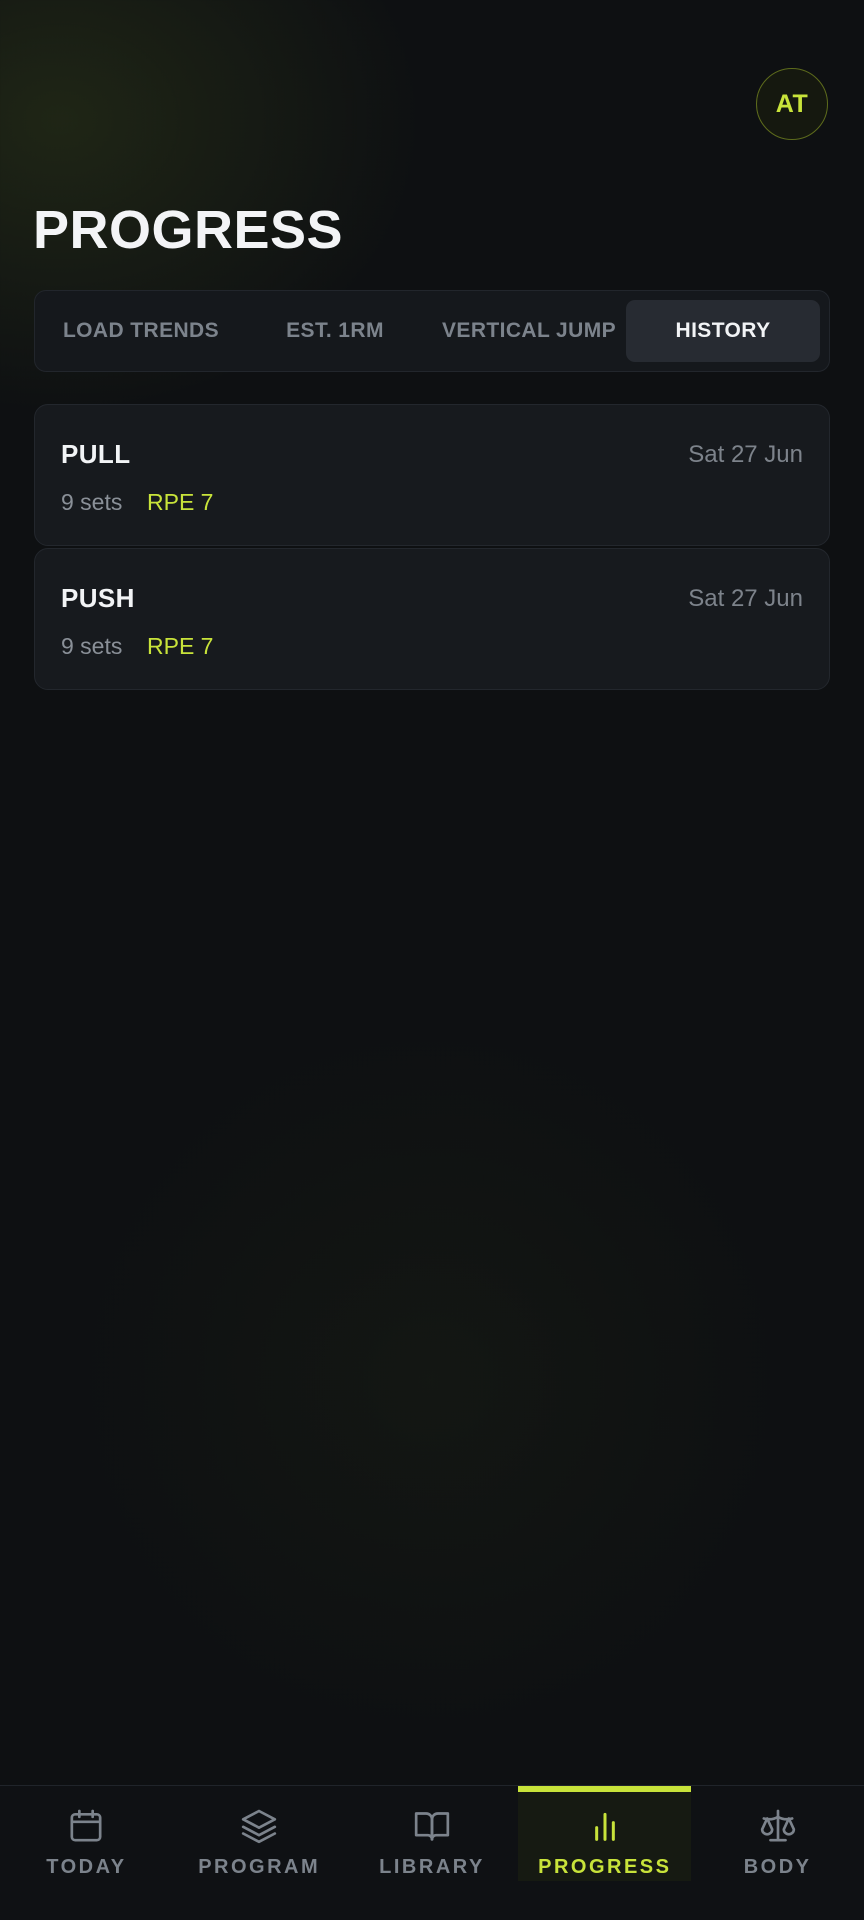  I want to click on tab-vertical-jump: VERTICAL JUMP, so click(529, 331).